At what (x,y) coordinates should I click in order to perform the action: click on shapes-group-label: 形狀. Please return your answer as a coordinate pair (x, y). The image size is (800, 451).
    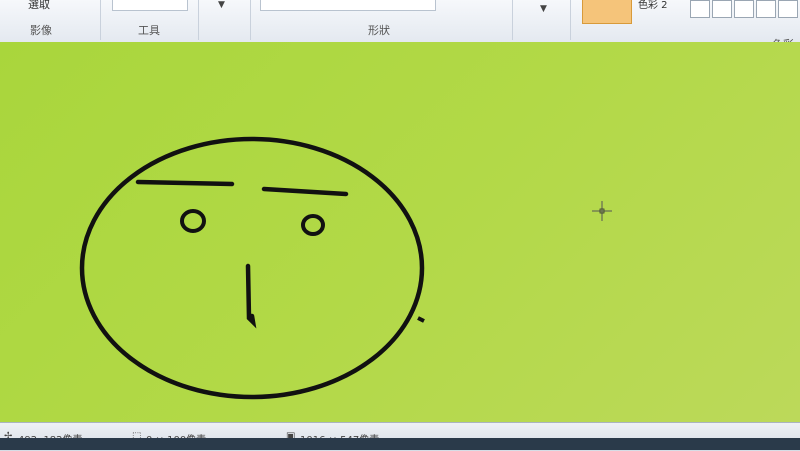
    Looking at the image, I should click on (379, 30).